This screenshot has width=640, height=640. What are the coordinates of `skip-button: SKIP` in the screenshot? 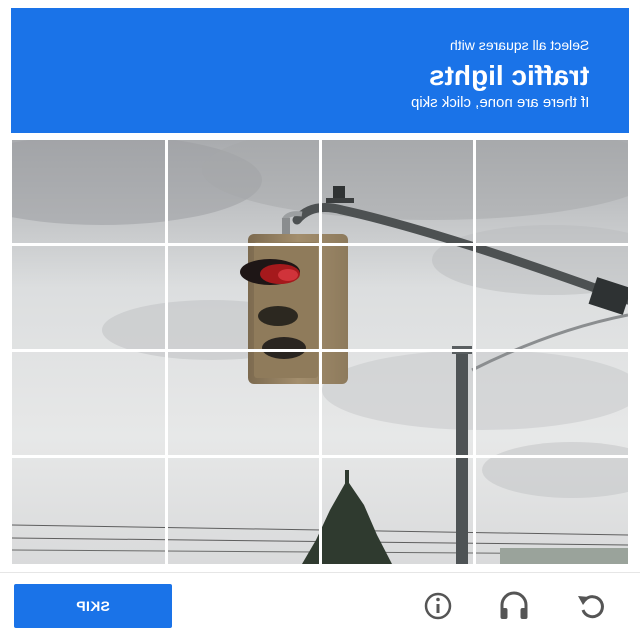 It's located at (93, 606).